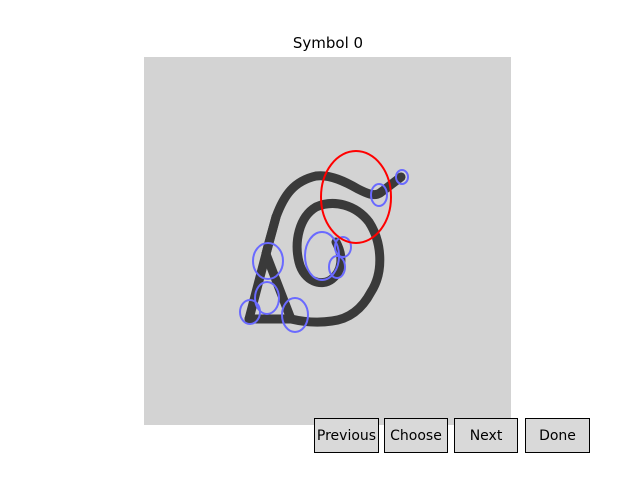 Image resolution: width=640 pixels, height=478 pixels. Describe the element at coordinates (416, 435) in the screenshot. I see `choose-button: Choose` at that location.